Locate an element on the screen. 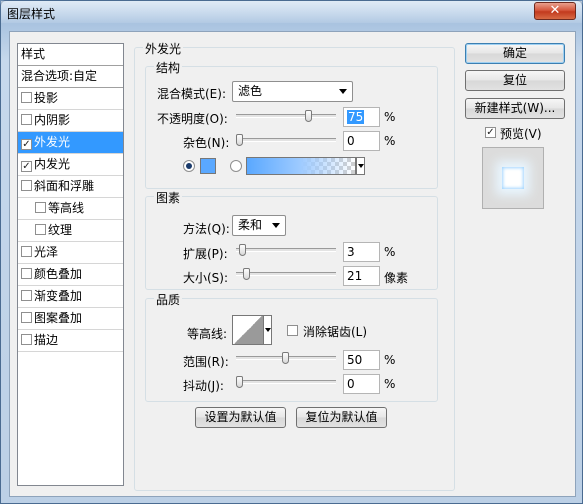 Image resolution: width=583 pixels, height=504 pixels. range-field: 50 is located at coordinates (361, 360).